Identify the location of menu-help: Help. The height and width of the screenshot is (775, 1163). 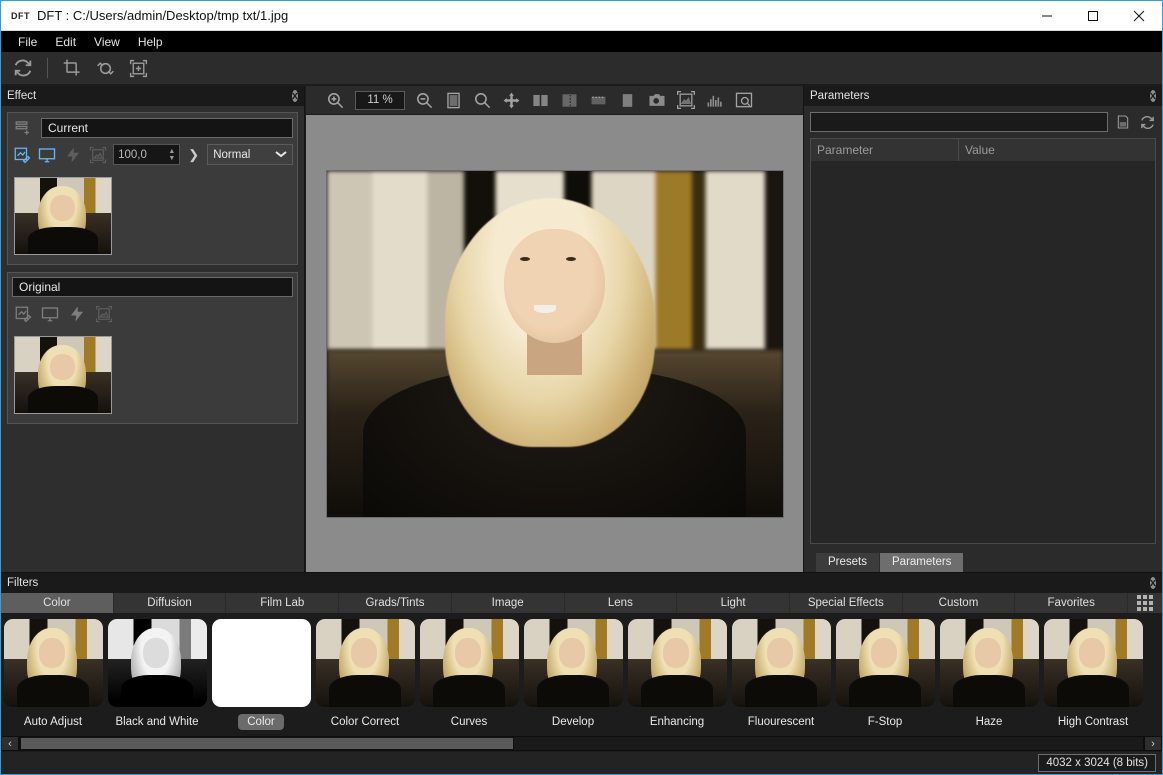
(150, 42).